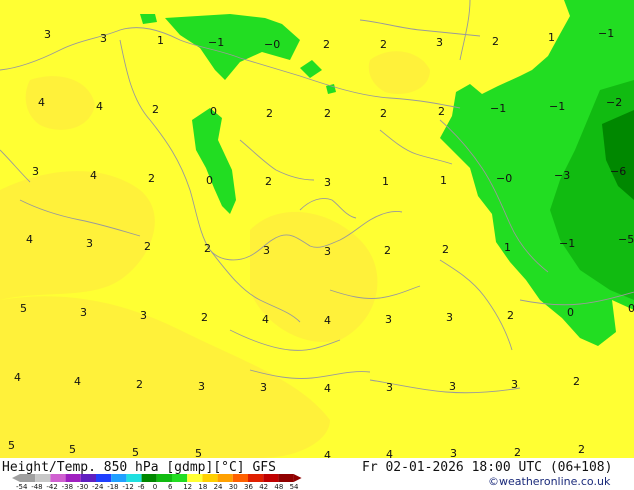 Image resolution: width=634 pixels, height=490 pixels. I want to click on colorbar-tick-label: 36, so click(248, 486).